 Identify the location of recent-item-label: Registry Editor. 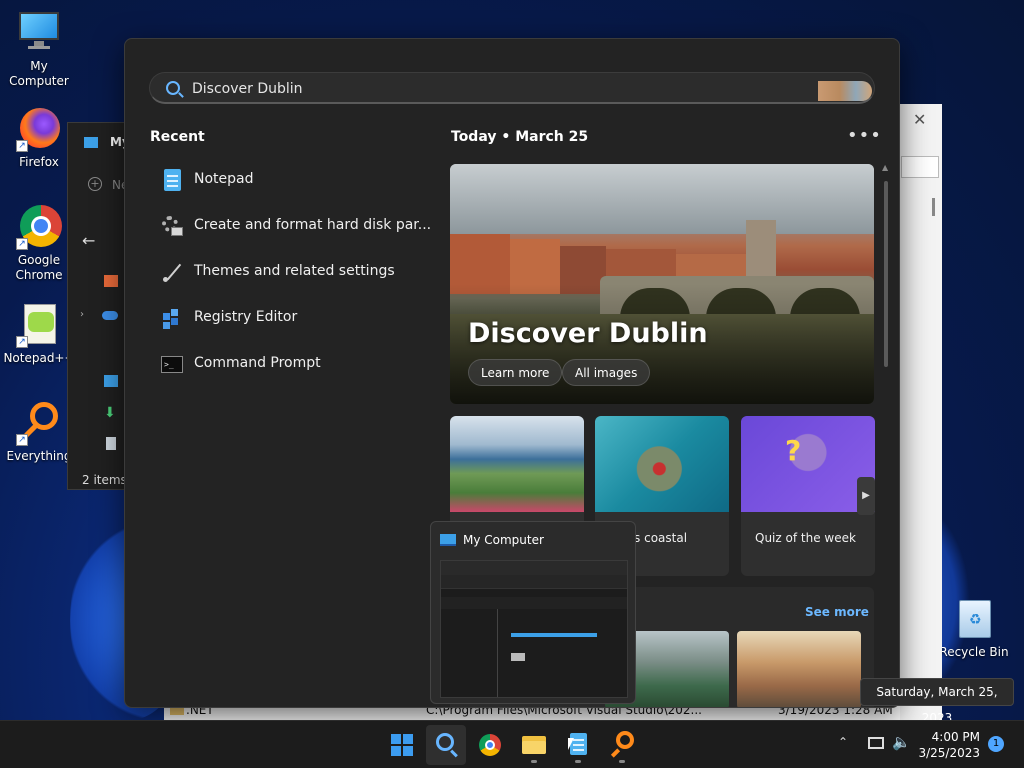
(246, 317).